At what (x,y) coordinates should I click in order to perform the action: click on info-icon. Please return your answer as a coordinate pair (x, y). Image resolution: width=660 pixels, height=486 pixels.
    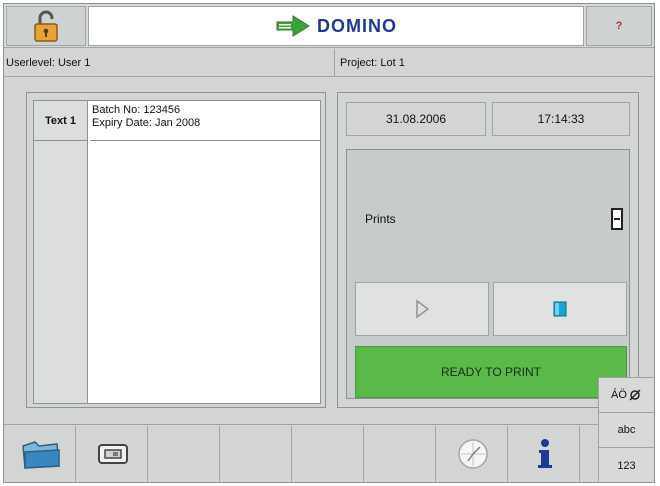
    Looking at the image, I should click on (544, 453).